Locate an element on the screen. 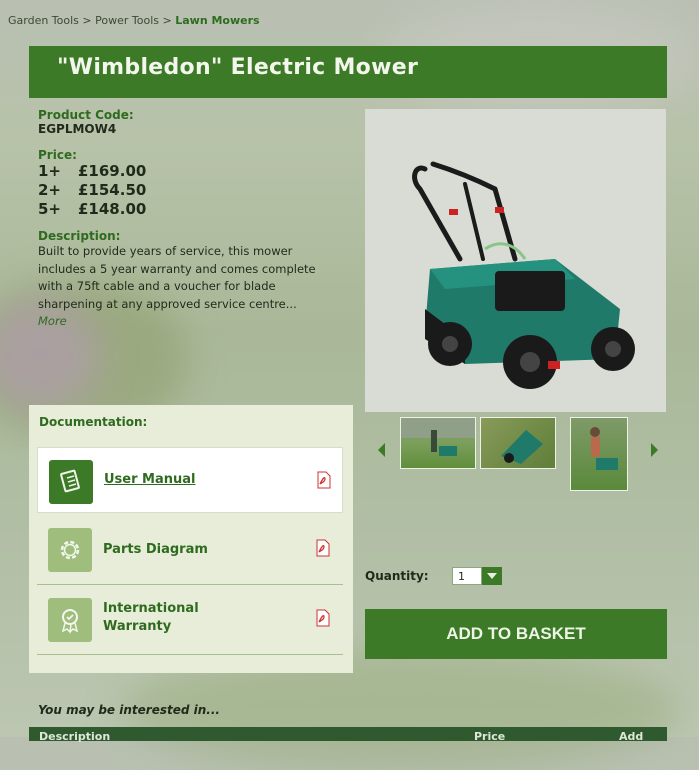  breadcrumb: Garden Tools > Power Tools > Lawn Mowers is located at coordinates (134, 20).